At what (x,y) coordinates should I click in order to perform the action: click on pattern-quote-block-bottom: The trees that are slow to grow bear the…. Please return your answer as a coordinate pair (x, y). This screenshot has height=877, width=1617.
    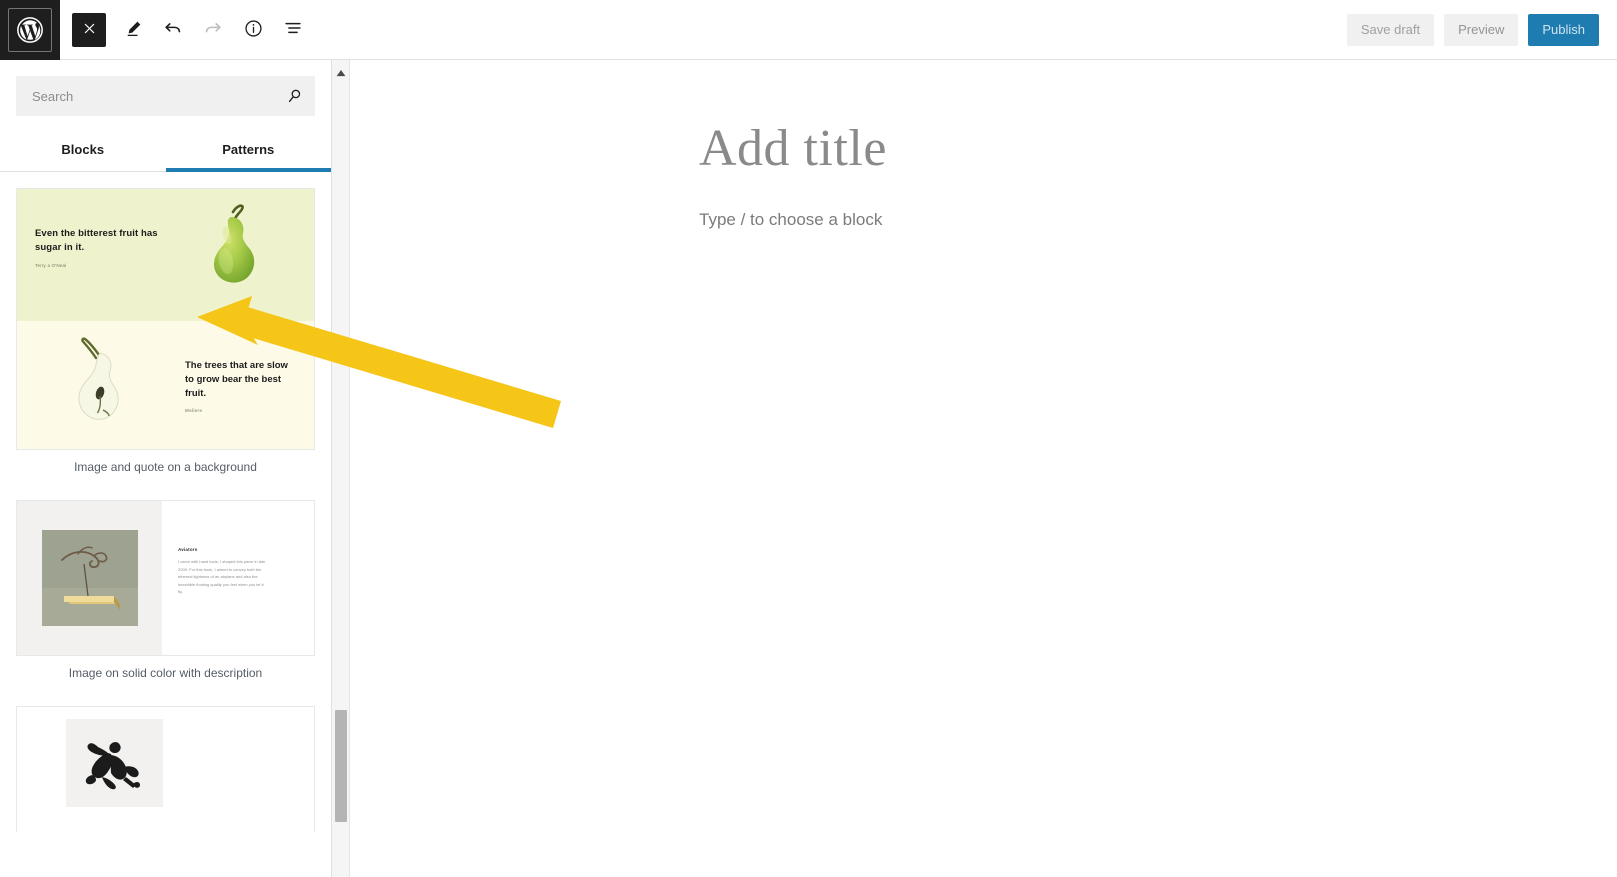
    Looking at the image, I should click on (165, 385).